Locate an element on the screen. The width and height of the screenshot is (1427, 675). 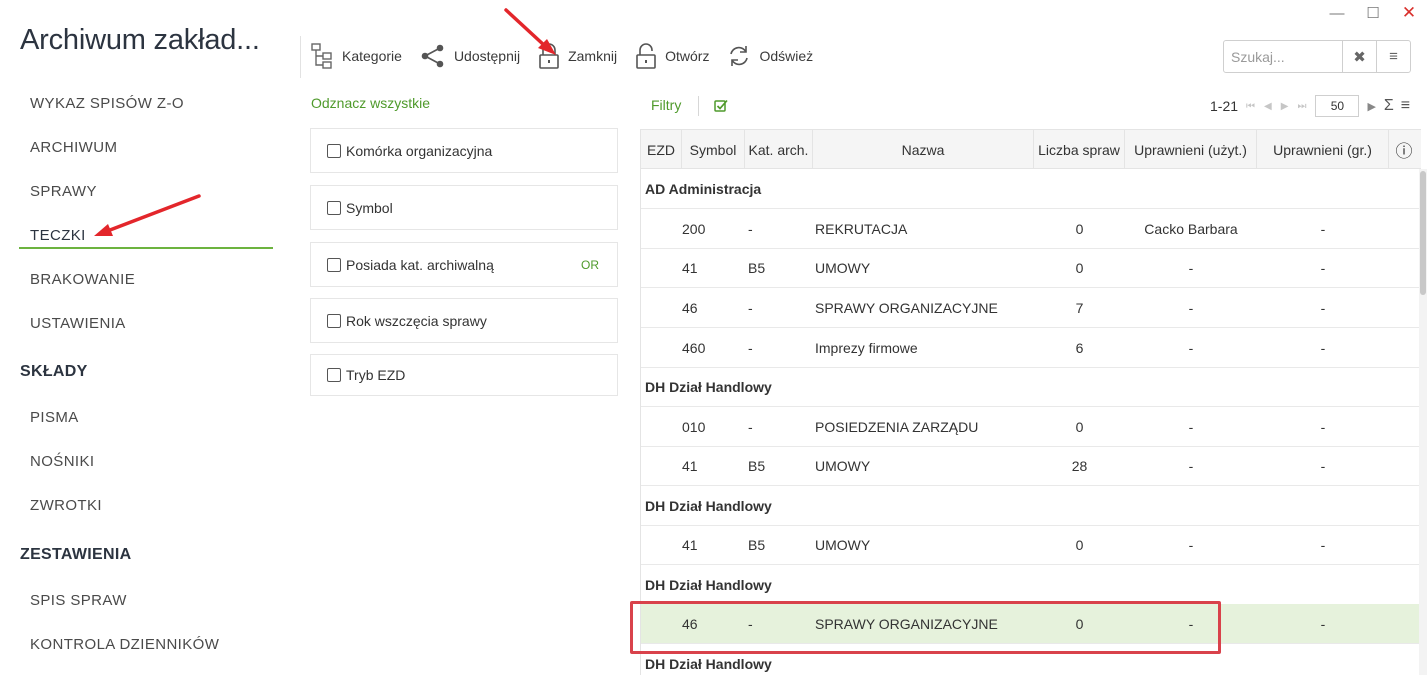
sidebar-item-archiwum: ARCHIWUM is located at coordinates (73, 147).